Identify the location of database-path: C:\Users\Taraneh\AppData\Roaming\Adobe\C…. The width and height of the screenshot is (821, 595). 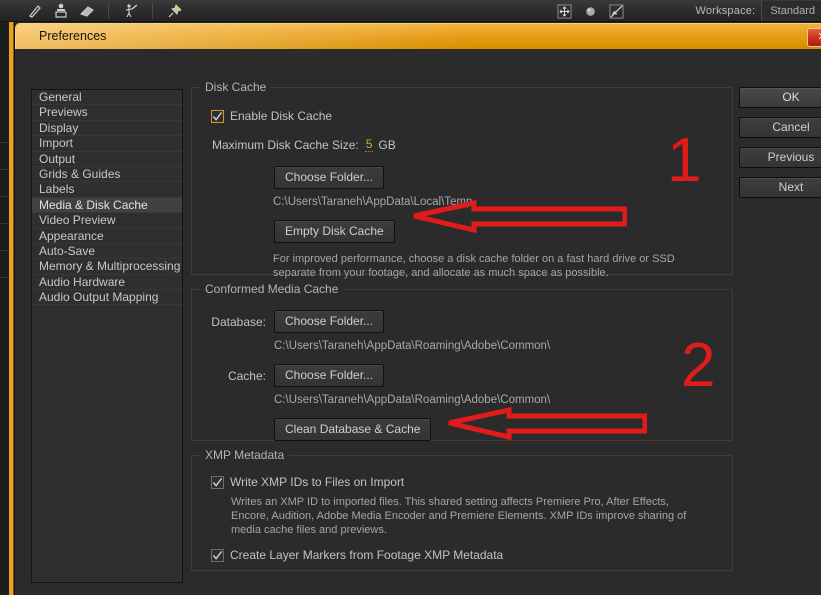
(412, 346).